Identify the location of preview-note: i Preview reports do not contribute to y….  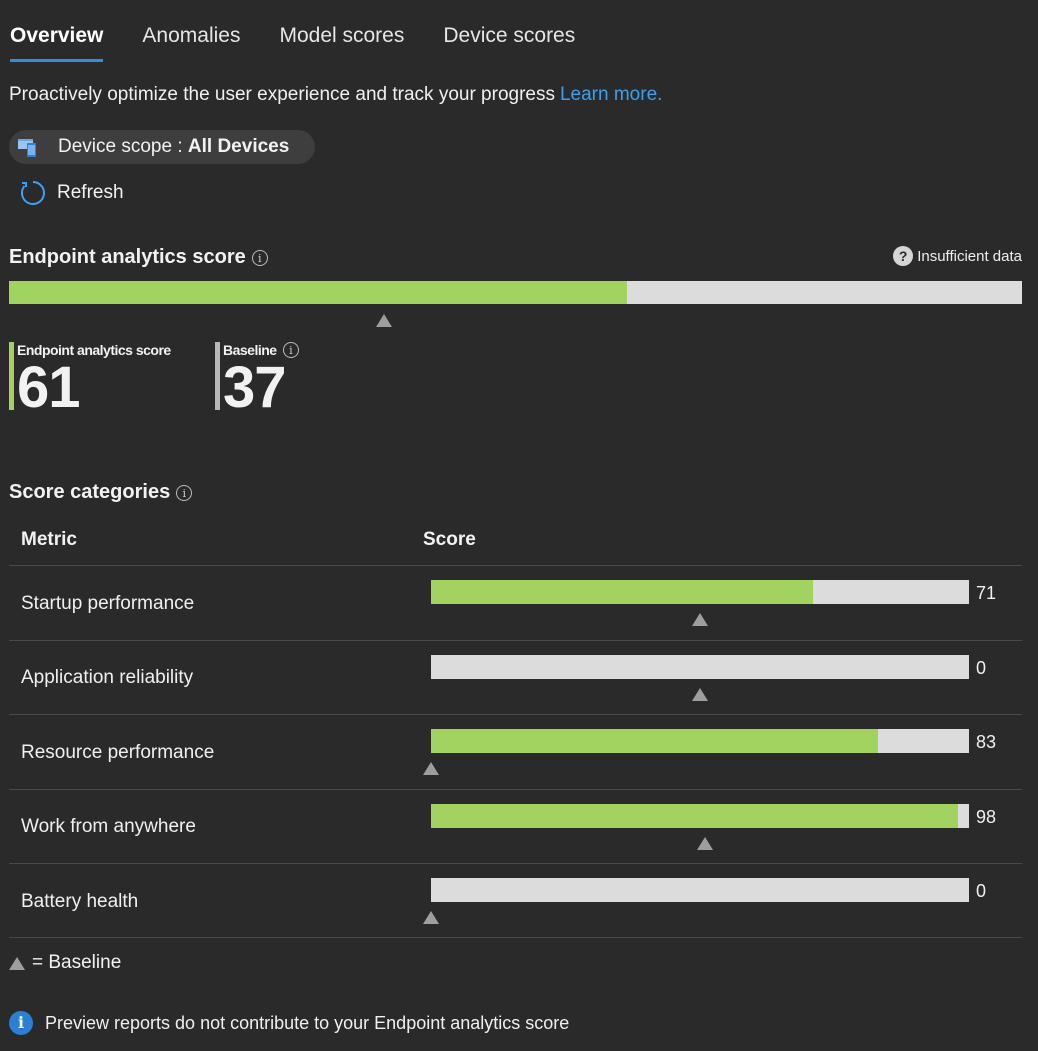
(289, 1023).